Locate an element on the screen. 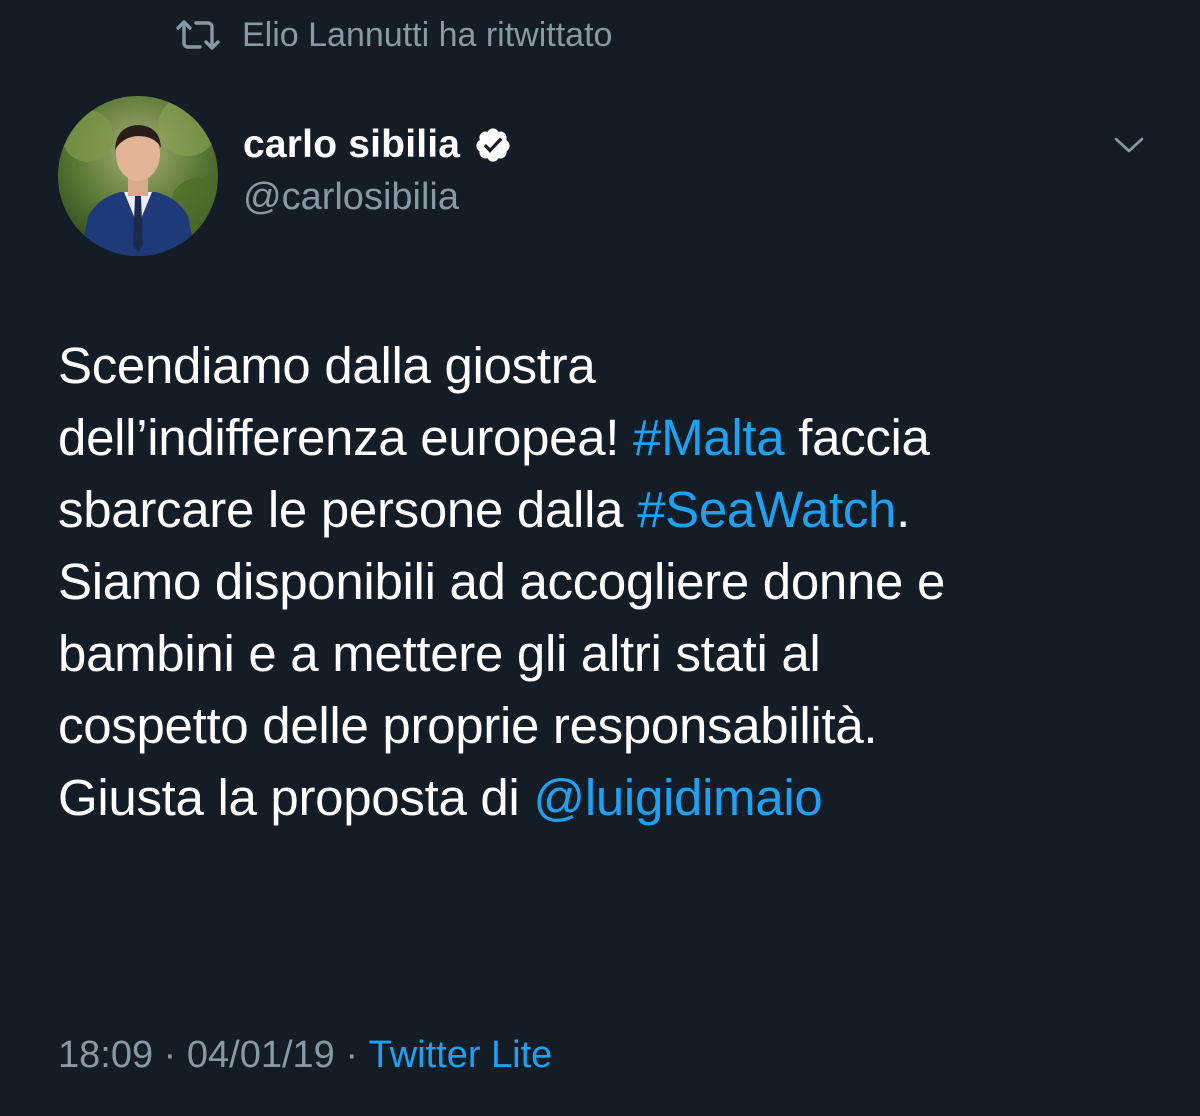 Image resolution: width=1200 pixels, height=1116 pixels. tweet-text-line: cospetto delle proprie responsabilità. is located at coordinates (613, 726).